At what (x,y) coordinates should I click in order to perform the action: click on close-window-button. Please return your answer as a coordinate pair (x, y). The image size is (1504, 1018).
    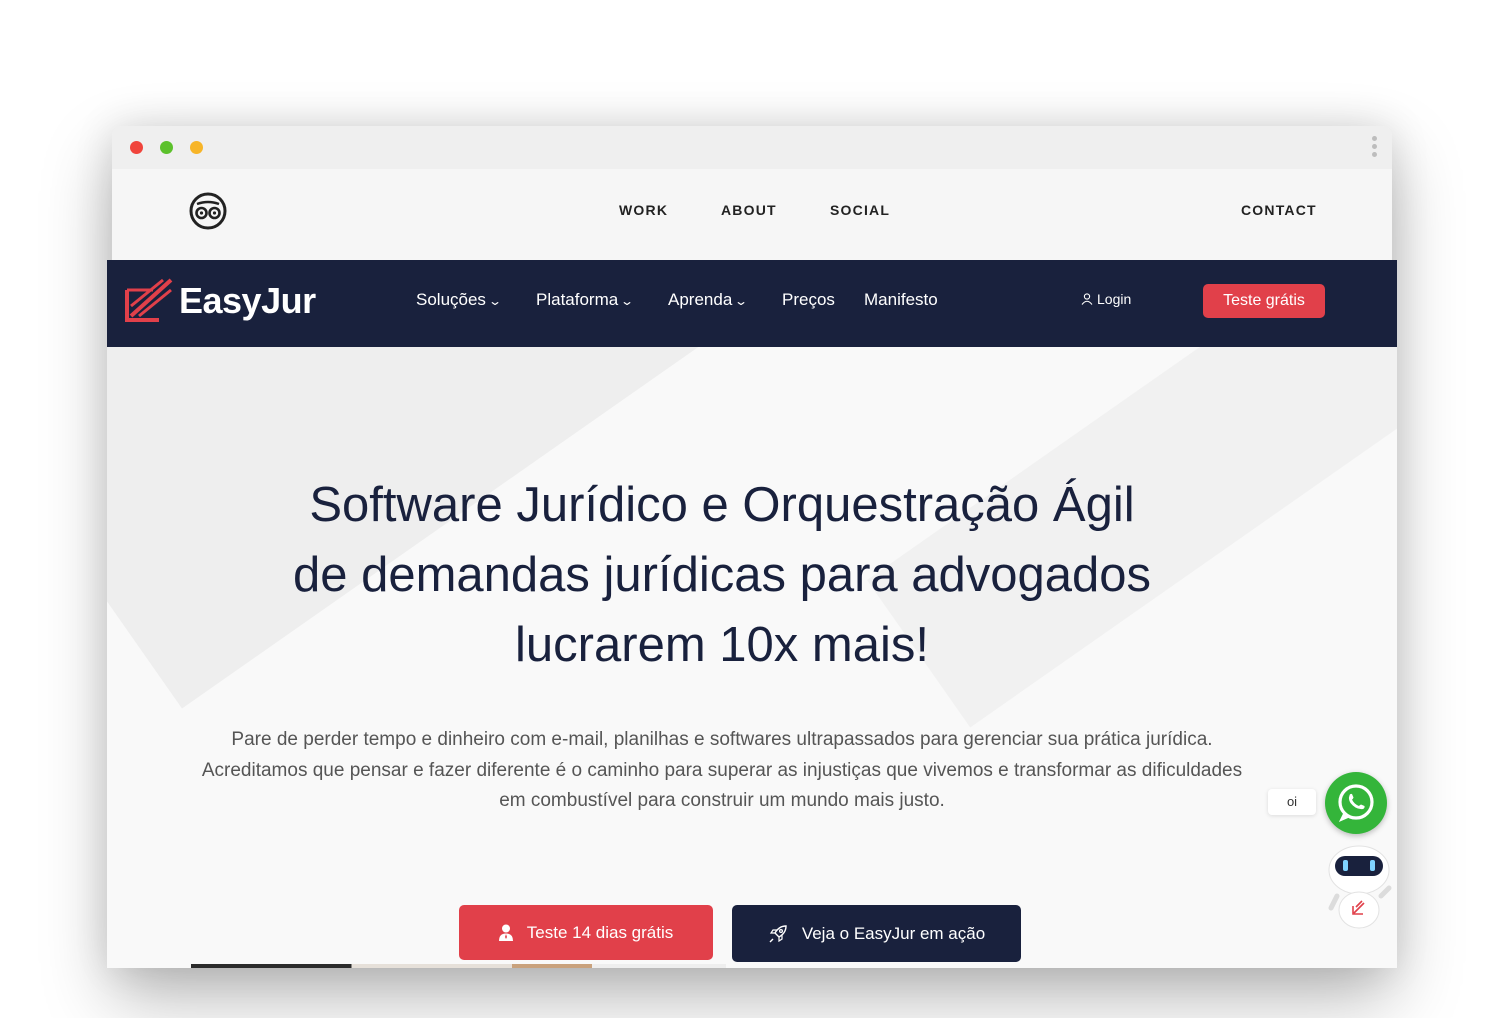
    Looking at the image, I should click on (136, 147).